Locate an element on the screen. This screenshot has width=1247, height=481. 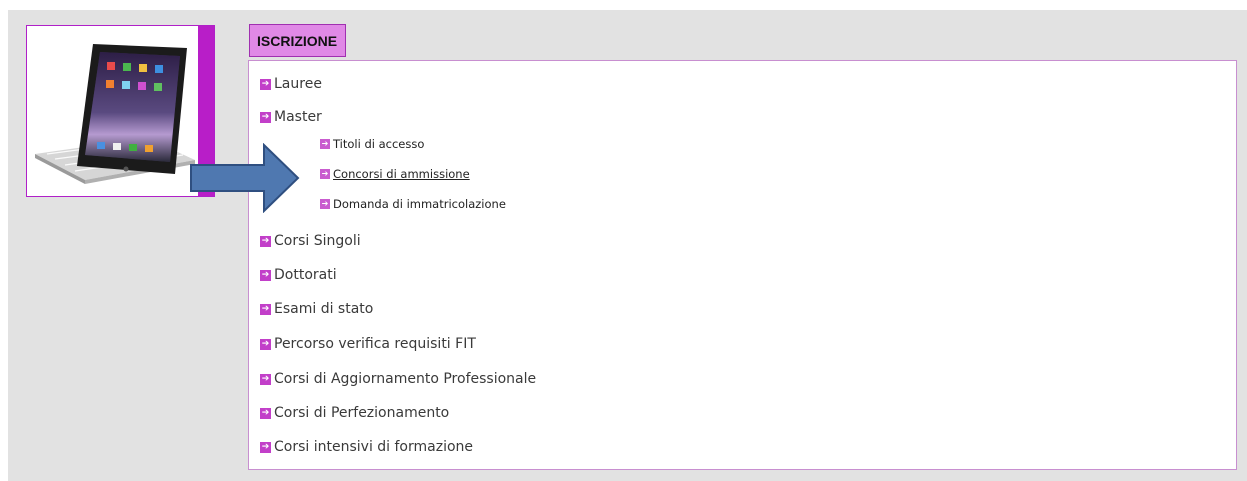
menu-item-label: Lauree is located at coordinates (298, 84).